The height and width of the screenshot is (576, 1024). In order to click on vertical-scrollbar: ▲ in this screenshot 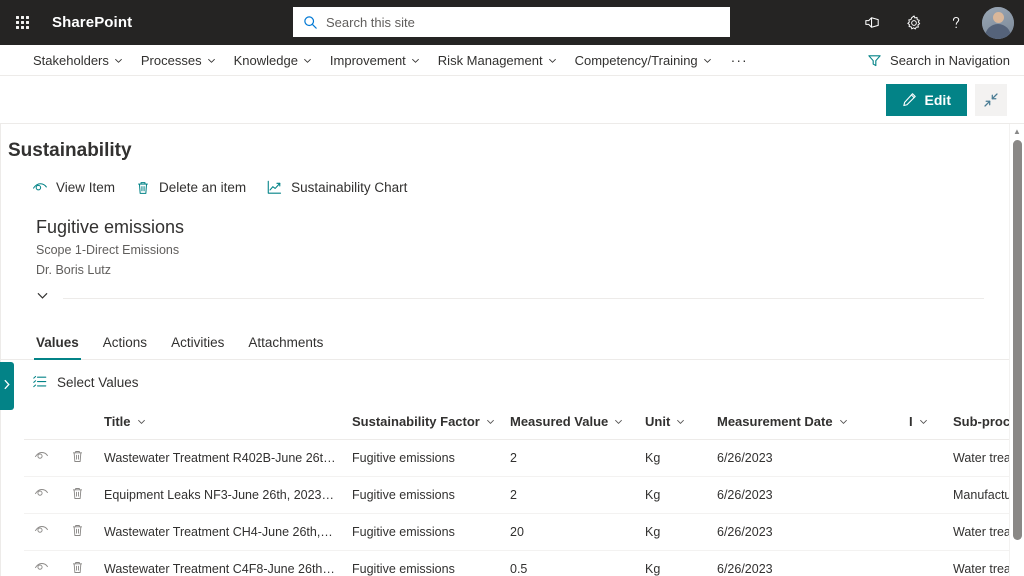, I will do `click(1016, 350)`.